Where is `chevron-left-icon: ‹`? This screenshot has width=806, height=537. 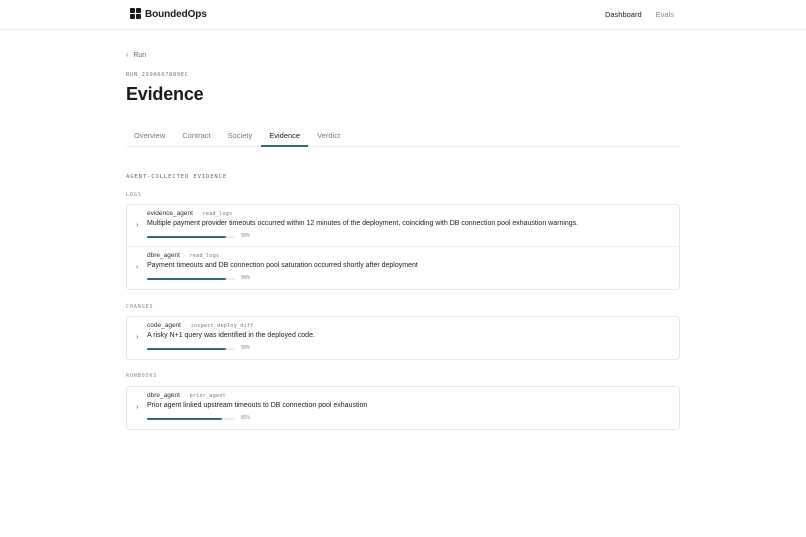
chevron-left-icon: ‹ is located at coordinates (127, 55).